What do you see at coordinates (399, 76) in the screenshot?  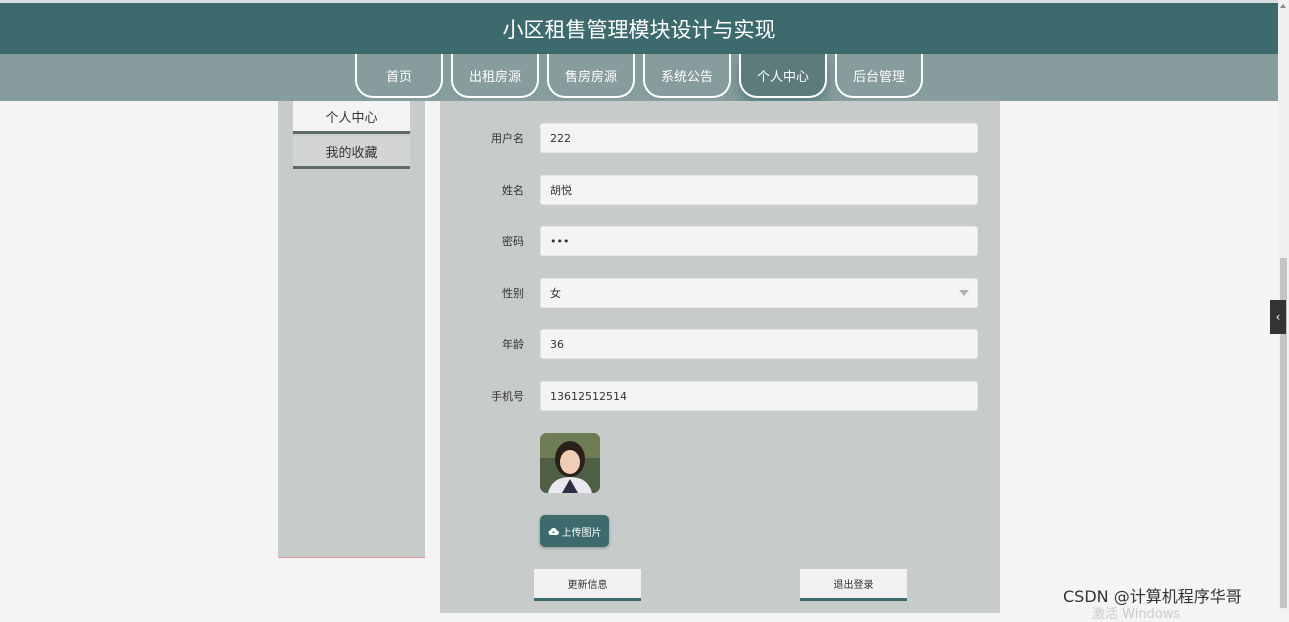 I see `nav-item-home: 首页` at bounding box center [399, 76].